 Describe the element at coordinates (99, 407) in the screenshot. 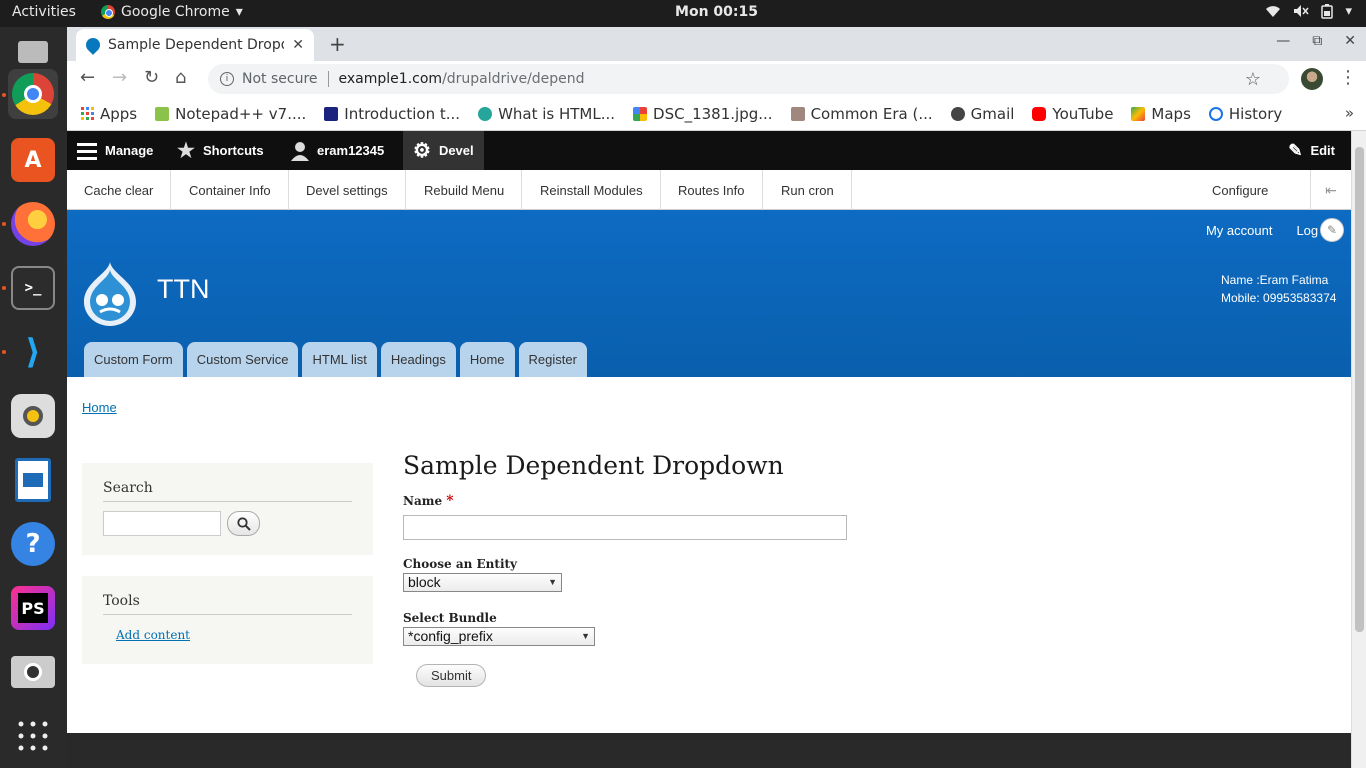

I see `breadcrumb: Home` at that location.